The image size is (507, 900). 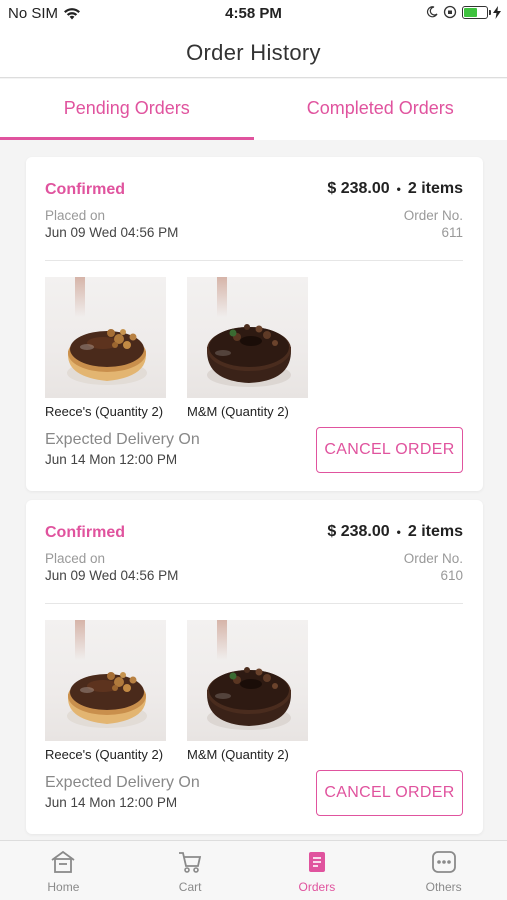 I want to click on nav-home: Home, so click(x=63, y=870).